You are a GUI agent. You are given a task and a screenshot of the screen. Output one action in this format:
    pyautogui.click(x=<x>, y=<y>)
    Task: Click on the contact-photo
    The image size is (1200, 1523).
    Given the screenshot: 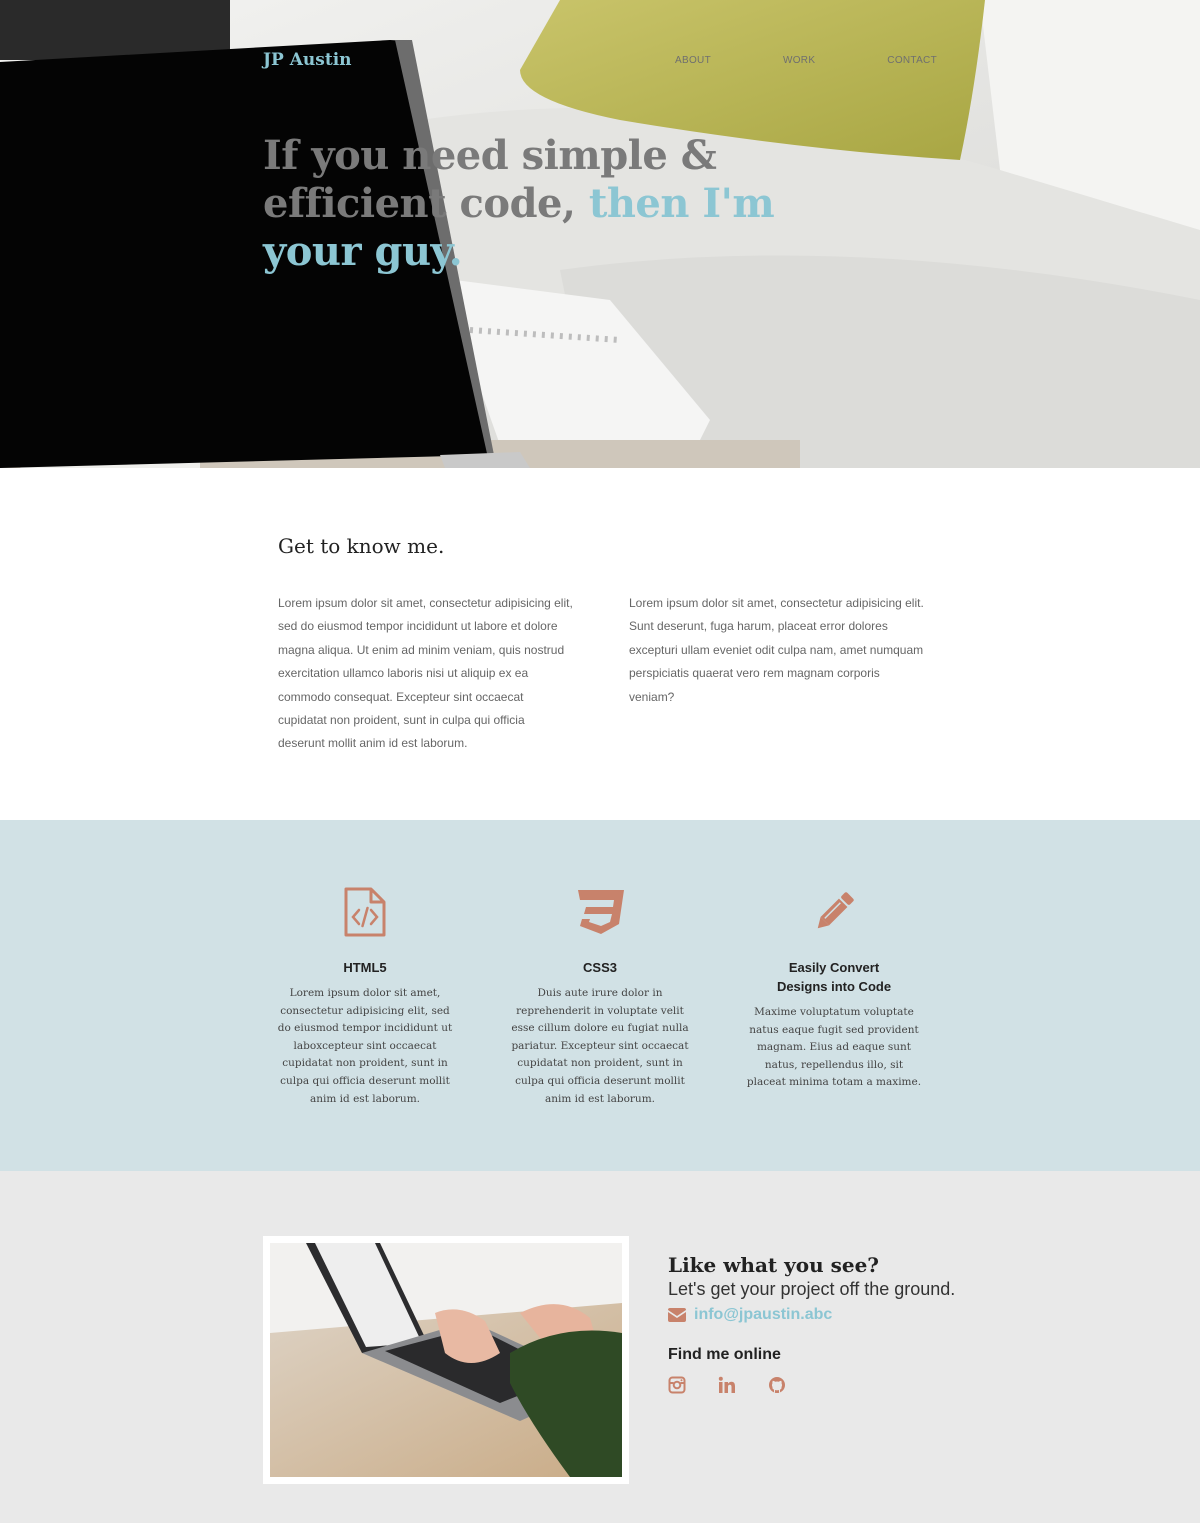 What is the action you would take?
    pyautogui.click(x=446, y=1360)
    